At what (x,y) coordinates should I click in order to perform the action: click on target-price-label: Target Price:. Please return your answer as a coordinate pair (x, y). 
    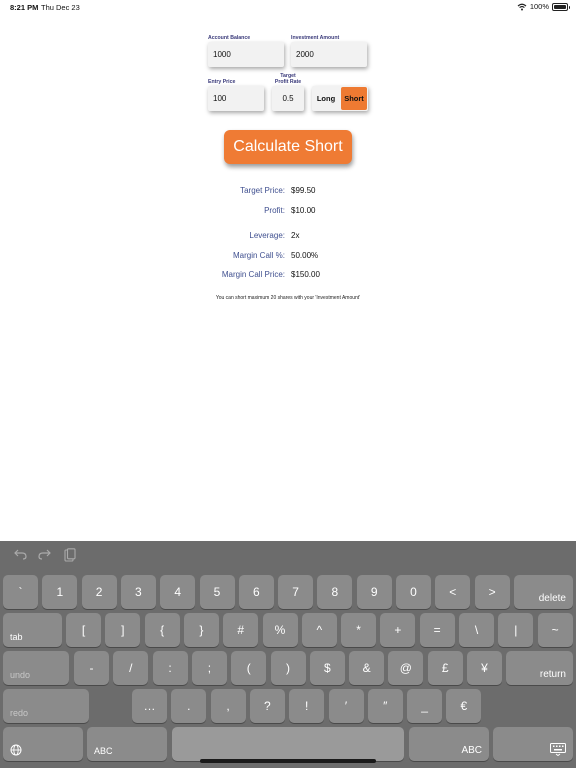
    Looking at the image, I should click on (262, 190).